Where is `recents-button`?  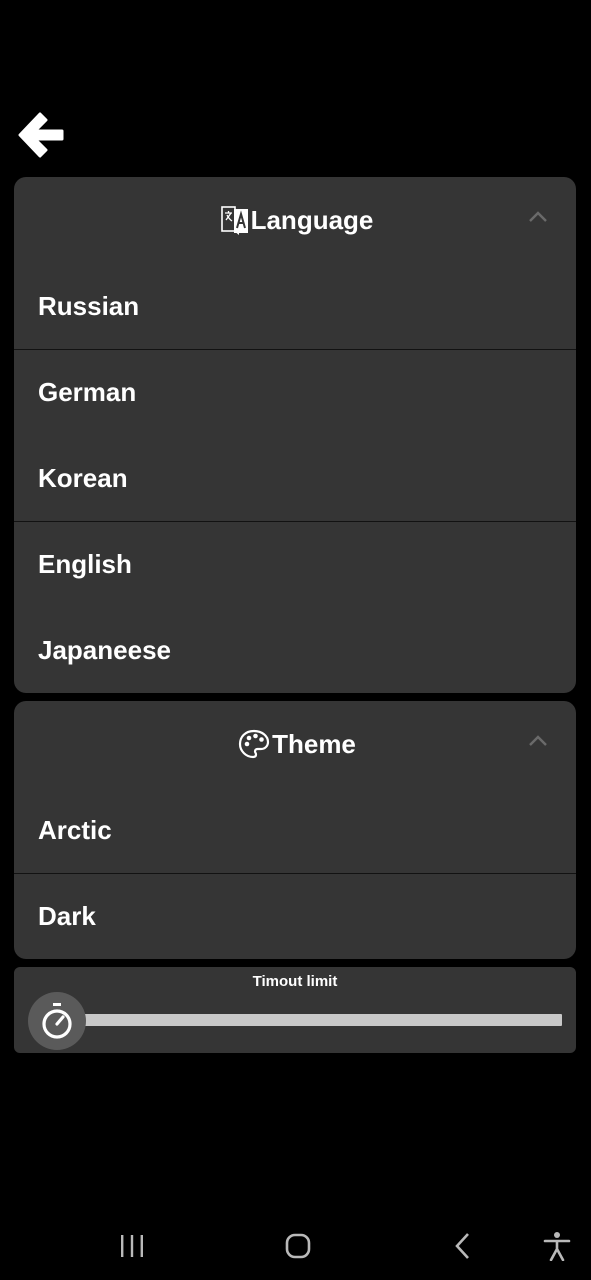 recents-button is located at coordinates (132, 1246).